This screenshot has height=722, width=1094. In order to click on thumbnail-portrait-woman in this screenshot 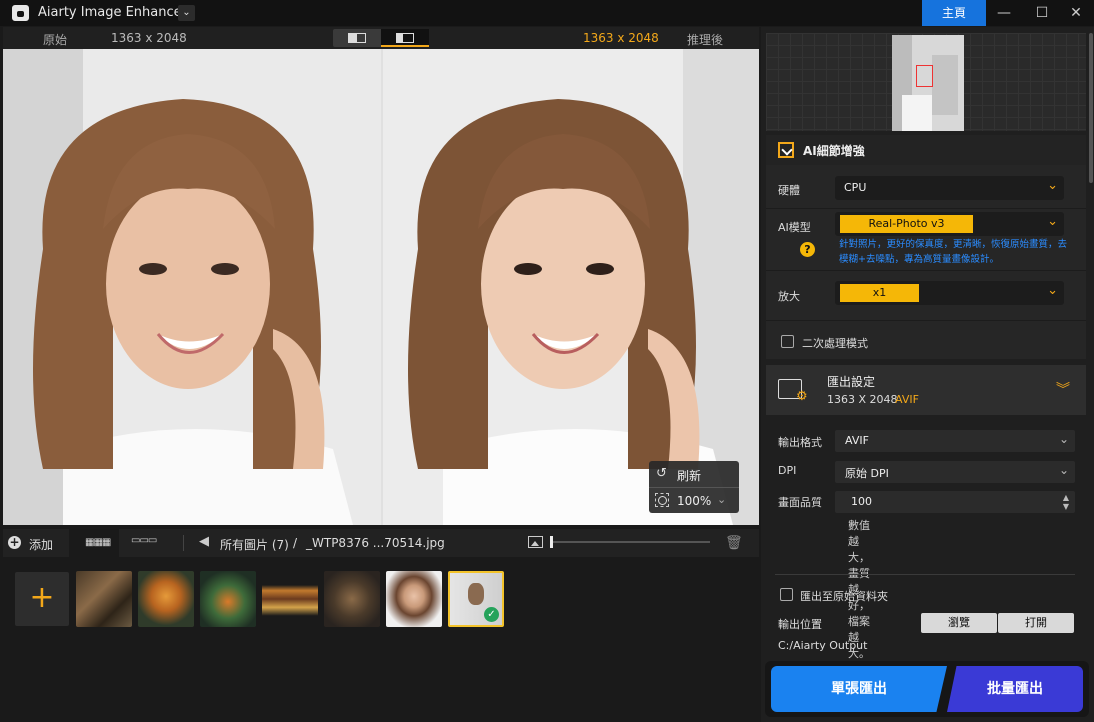, I will do `click(414, 599)`.